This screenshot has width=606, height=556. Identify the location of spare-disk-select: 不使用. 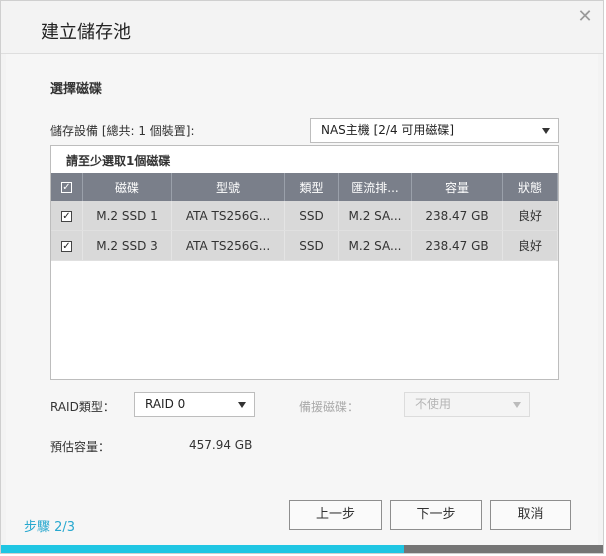
(467, 404).